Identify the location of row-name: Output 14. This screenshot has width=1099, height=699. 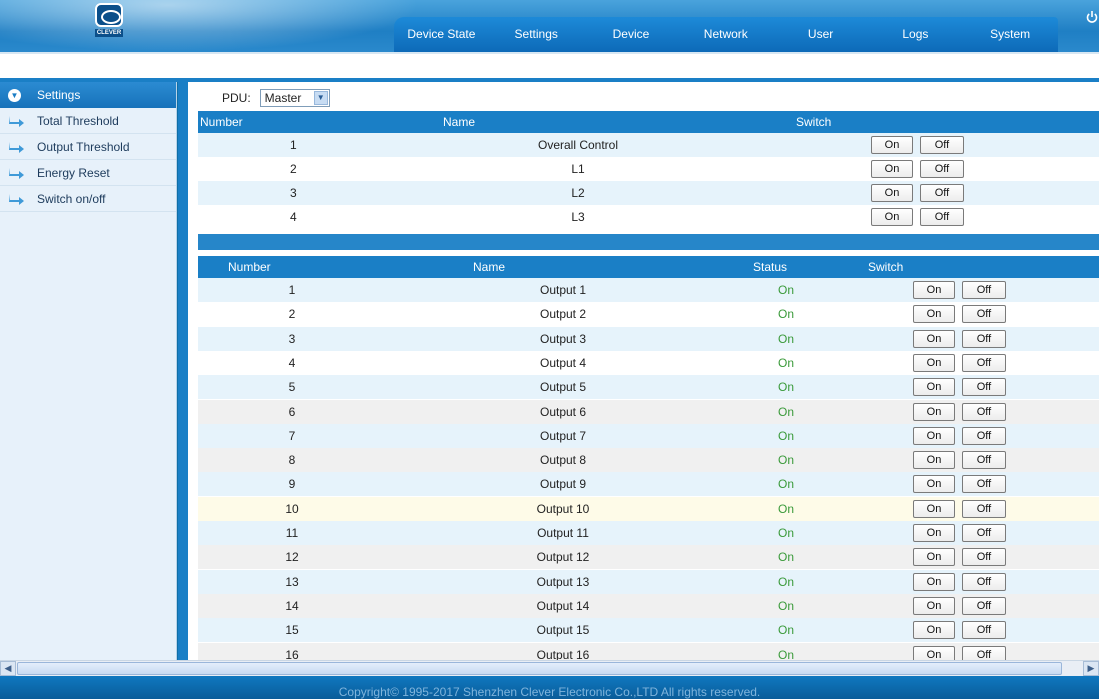
(563, 605).